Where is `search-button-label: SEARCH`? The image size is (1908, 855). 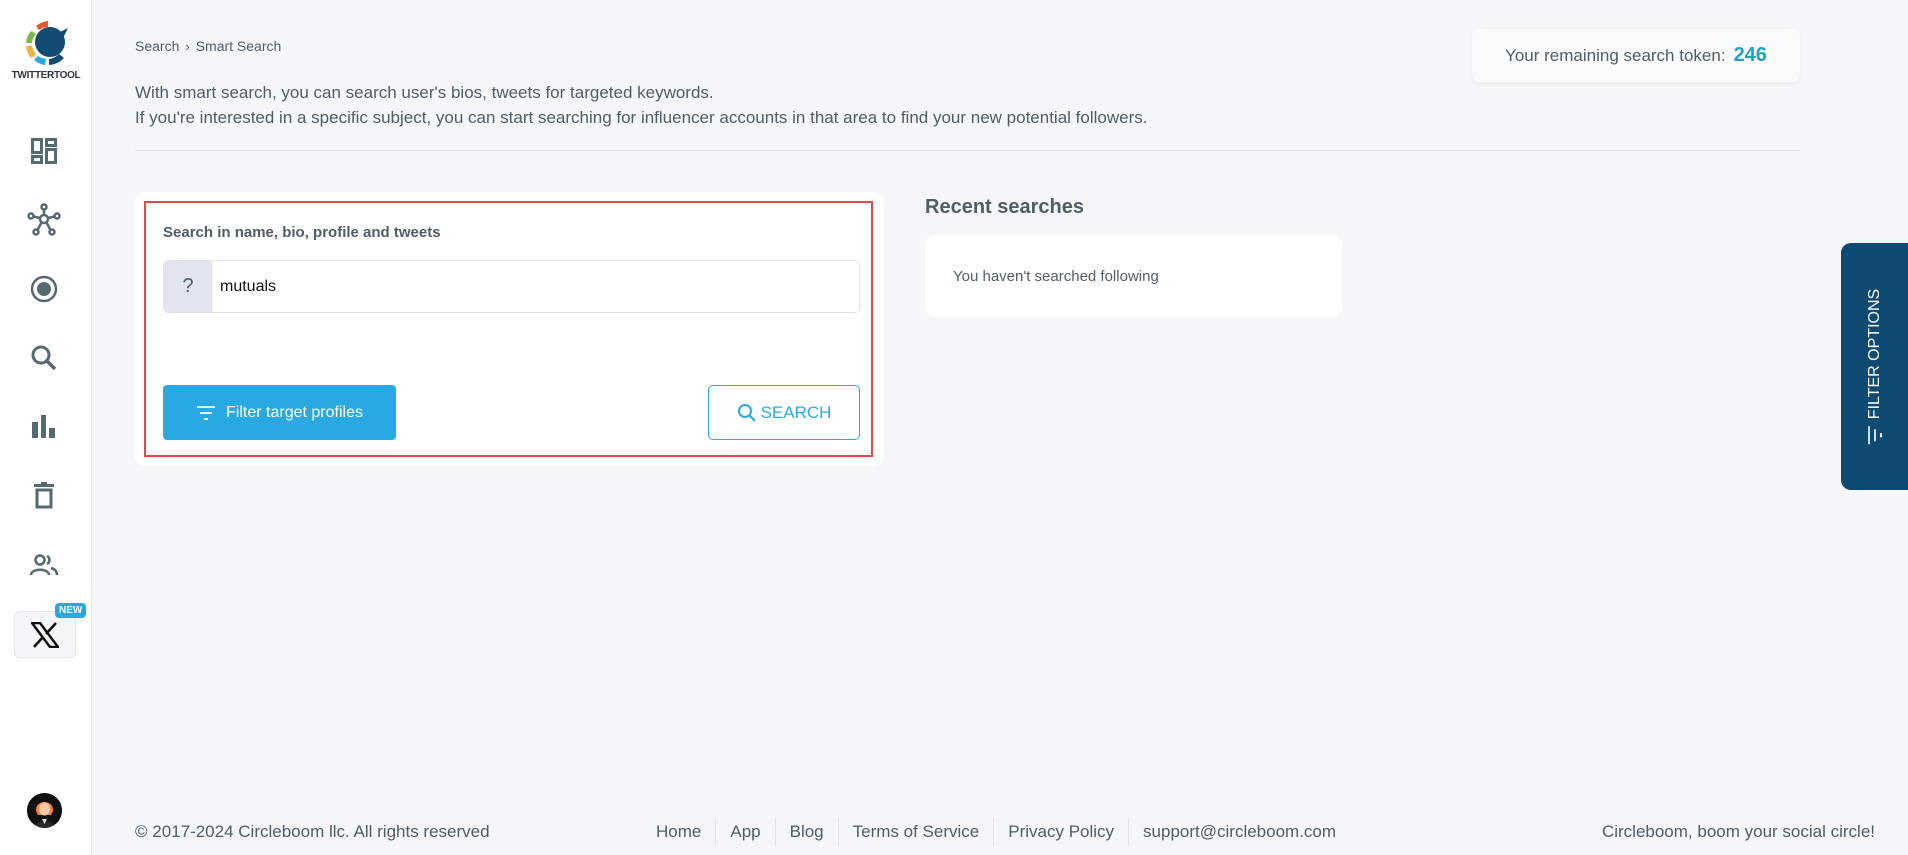 search-button-label: SEARCH is located at coordinates (796, 412).